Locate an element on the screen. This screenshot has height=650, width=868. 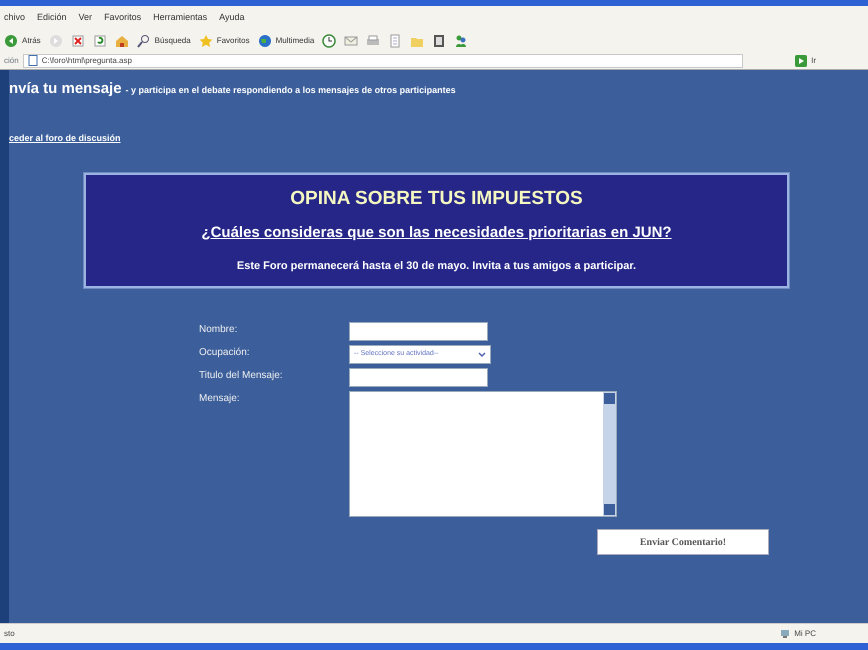
menu-item: Ver is located at coordinates (85, 18).